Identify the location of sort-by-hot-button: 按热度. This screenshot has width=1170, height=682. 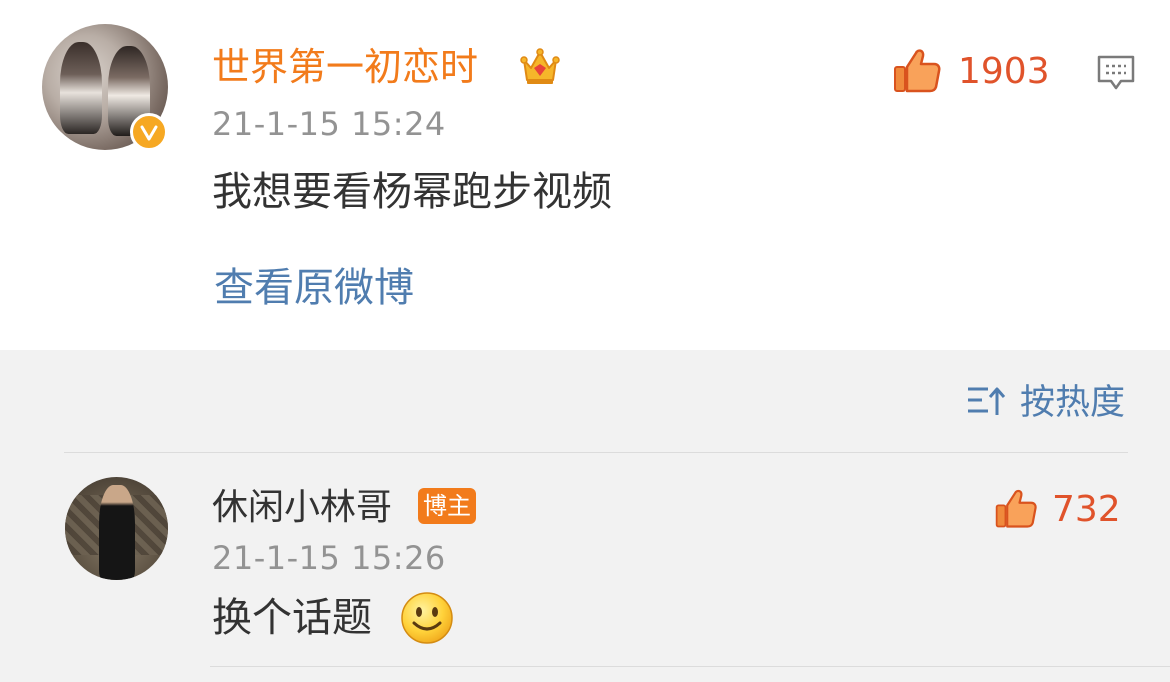
(1045, 403).